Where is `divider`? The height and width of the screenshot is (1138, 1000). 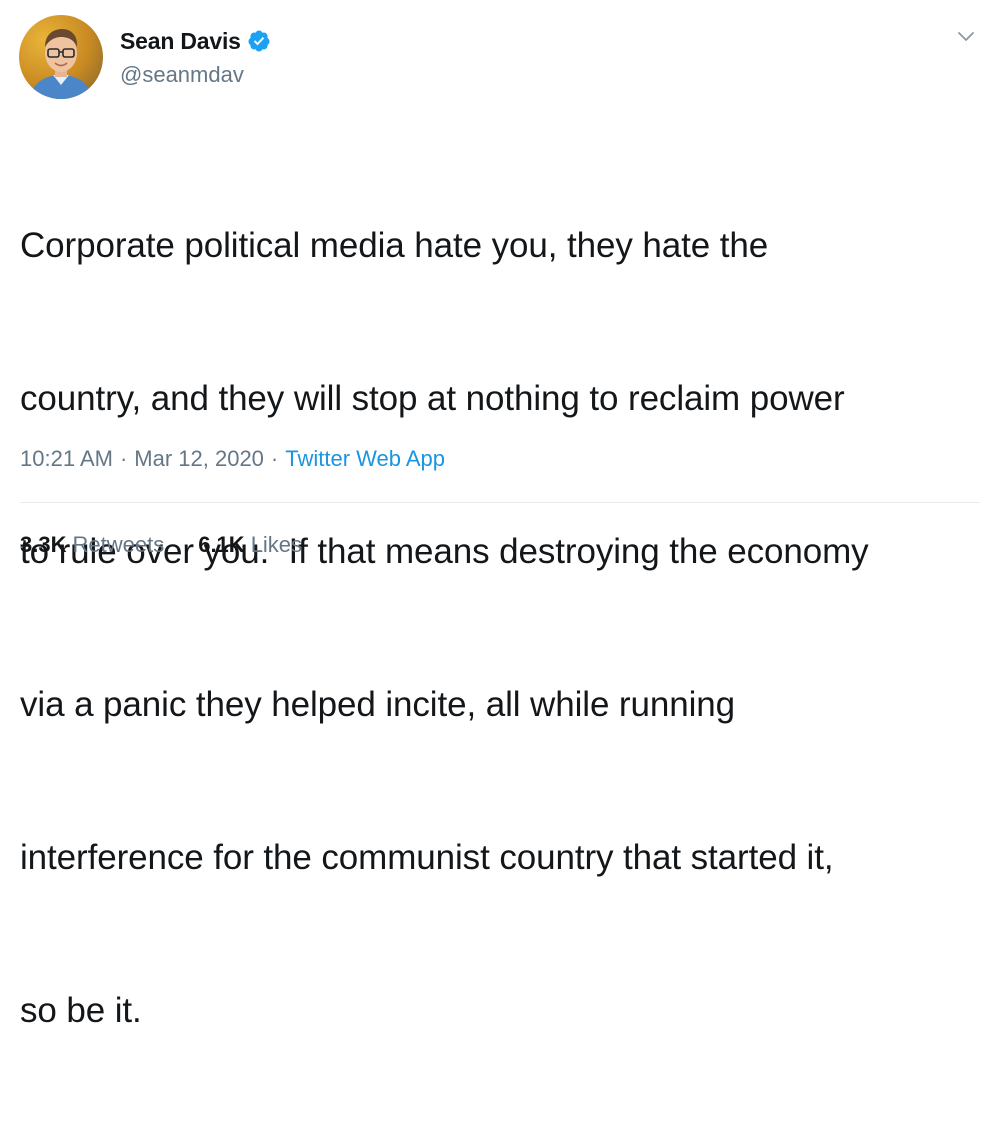
divider is located at coordinates (500, 502).